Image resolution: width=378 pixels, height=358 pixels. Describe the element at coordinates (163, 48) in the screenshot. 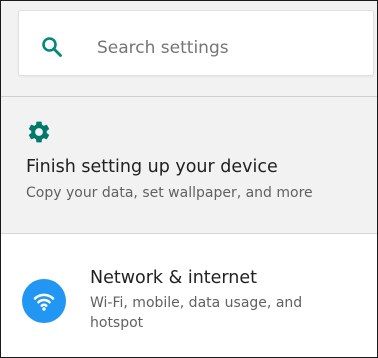

I see `search-placeholder: Search settings` at that location.